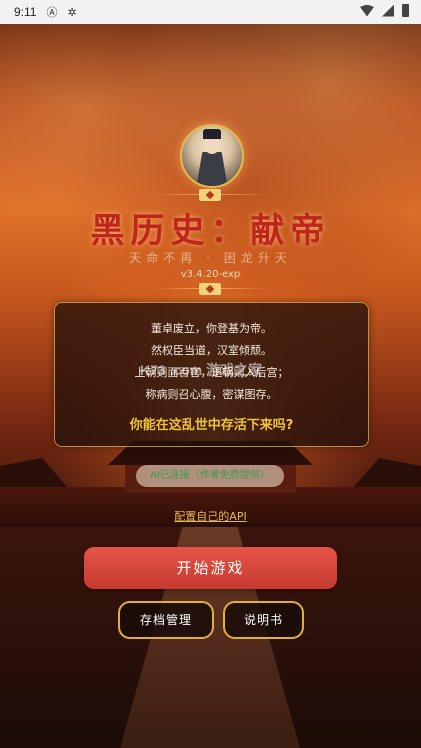 This screenshot has height=748, width=421. What do you see at coordinates (201, 370) in the screenshot?
I see `watermark: K73 .com 游戏之家` at bounding box center [201, 370].